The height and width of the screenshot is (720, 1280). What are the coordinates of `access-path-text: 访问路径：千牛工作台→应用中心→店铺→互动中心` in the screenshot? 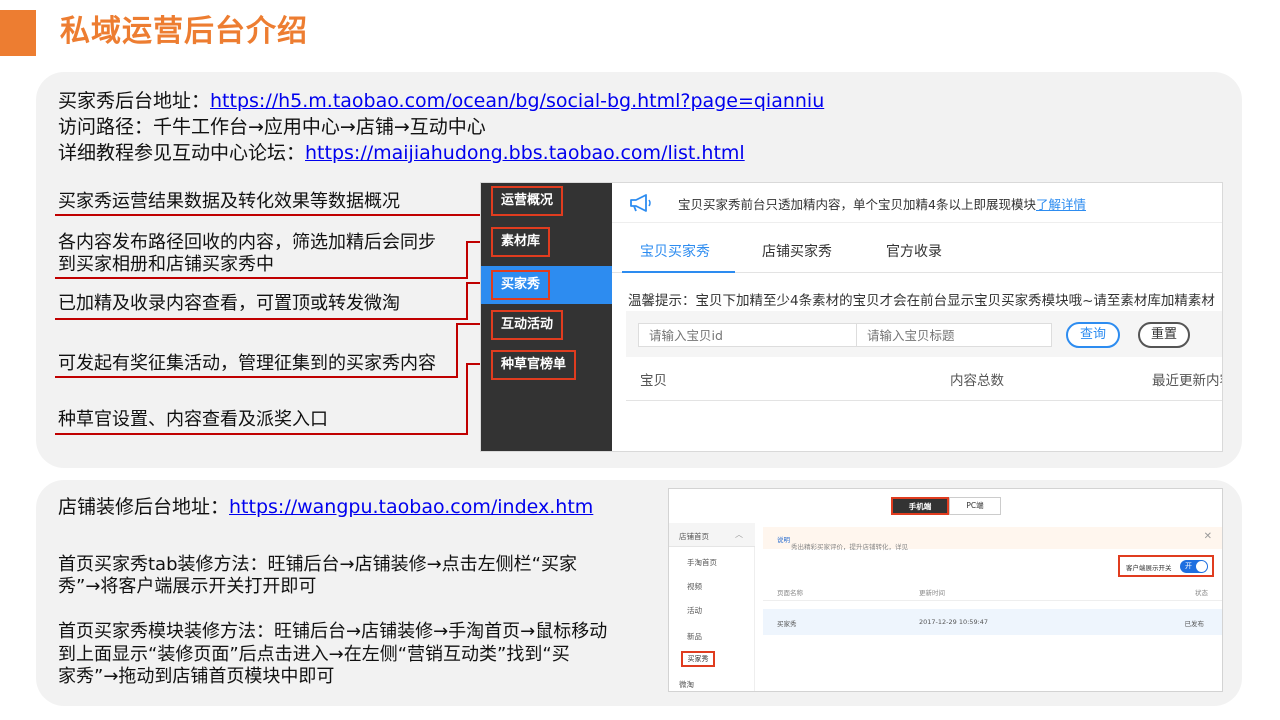 It's located at (272, 127).